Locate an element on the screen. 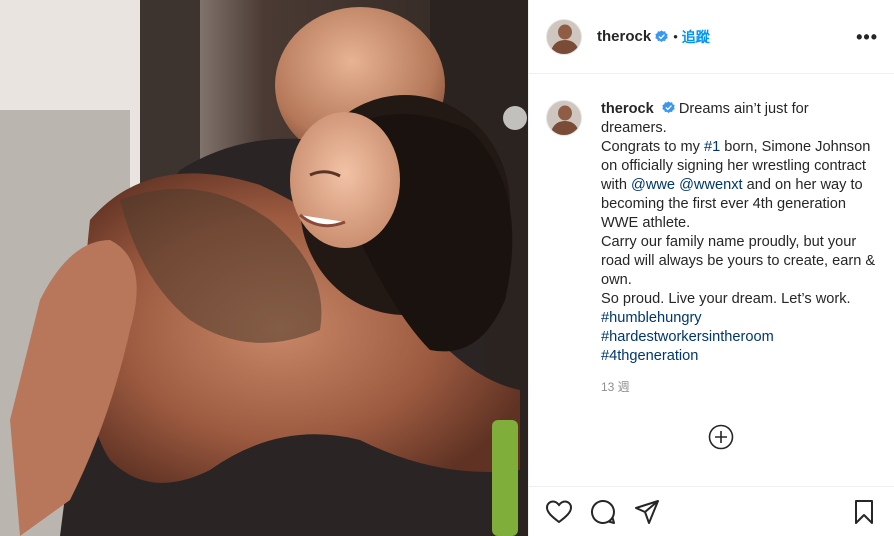  hashtag-link: #humblehungry is located at coordinates (739, 318).